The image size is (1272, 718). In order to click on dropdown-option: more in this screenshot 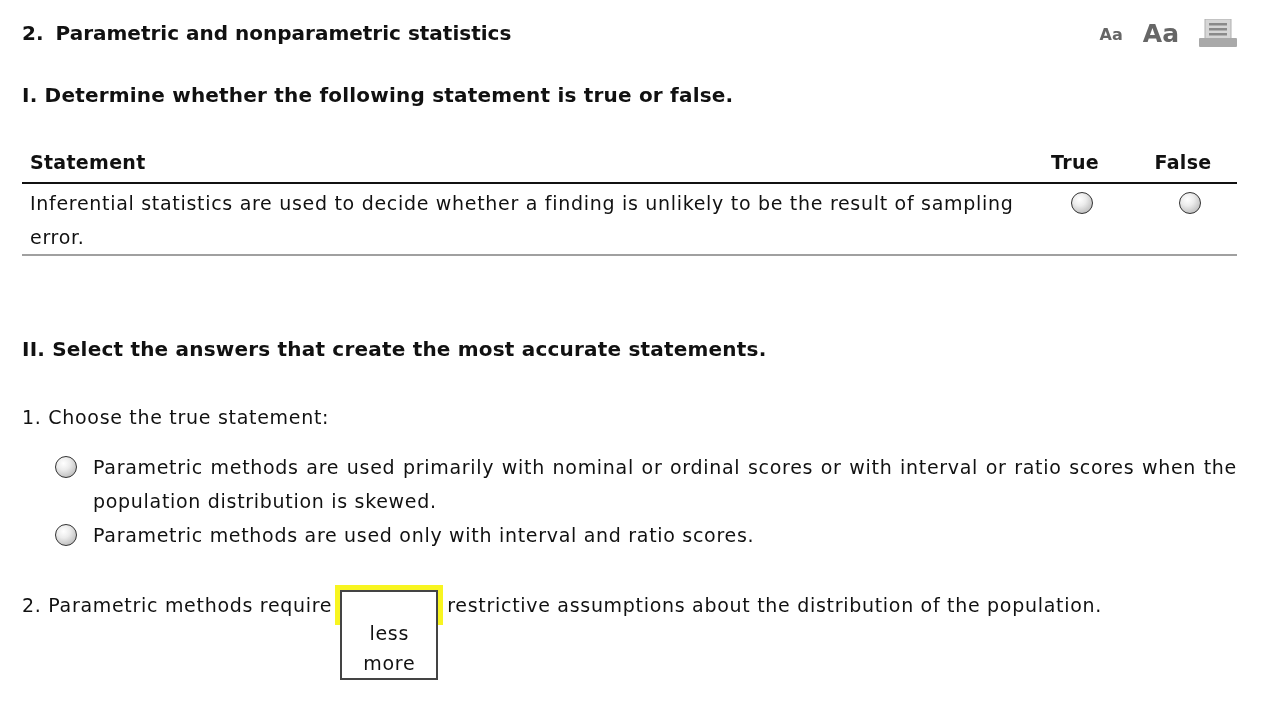, I will do `click(389, 663)`.